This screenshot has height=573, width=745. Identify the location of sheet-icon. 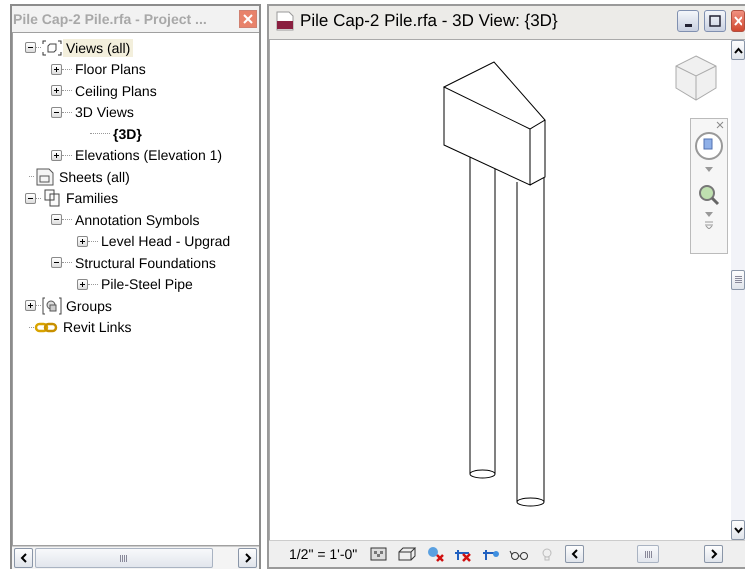
(45, 177).